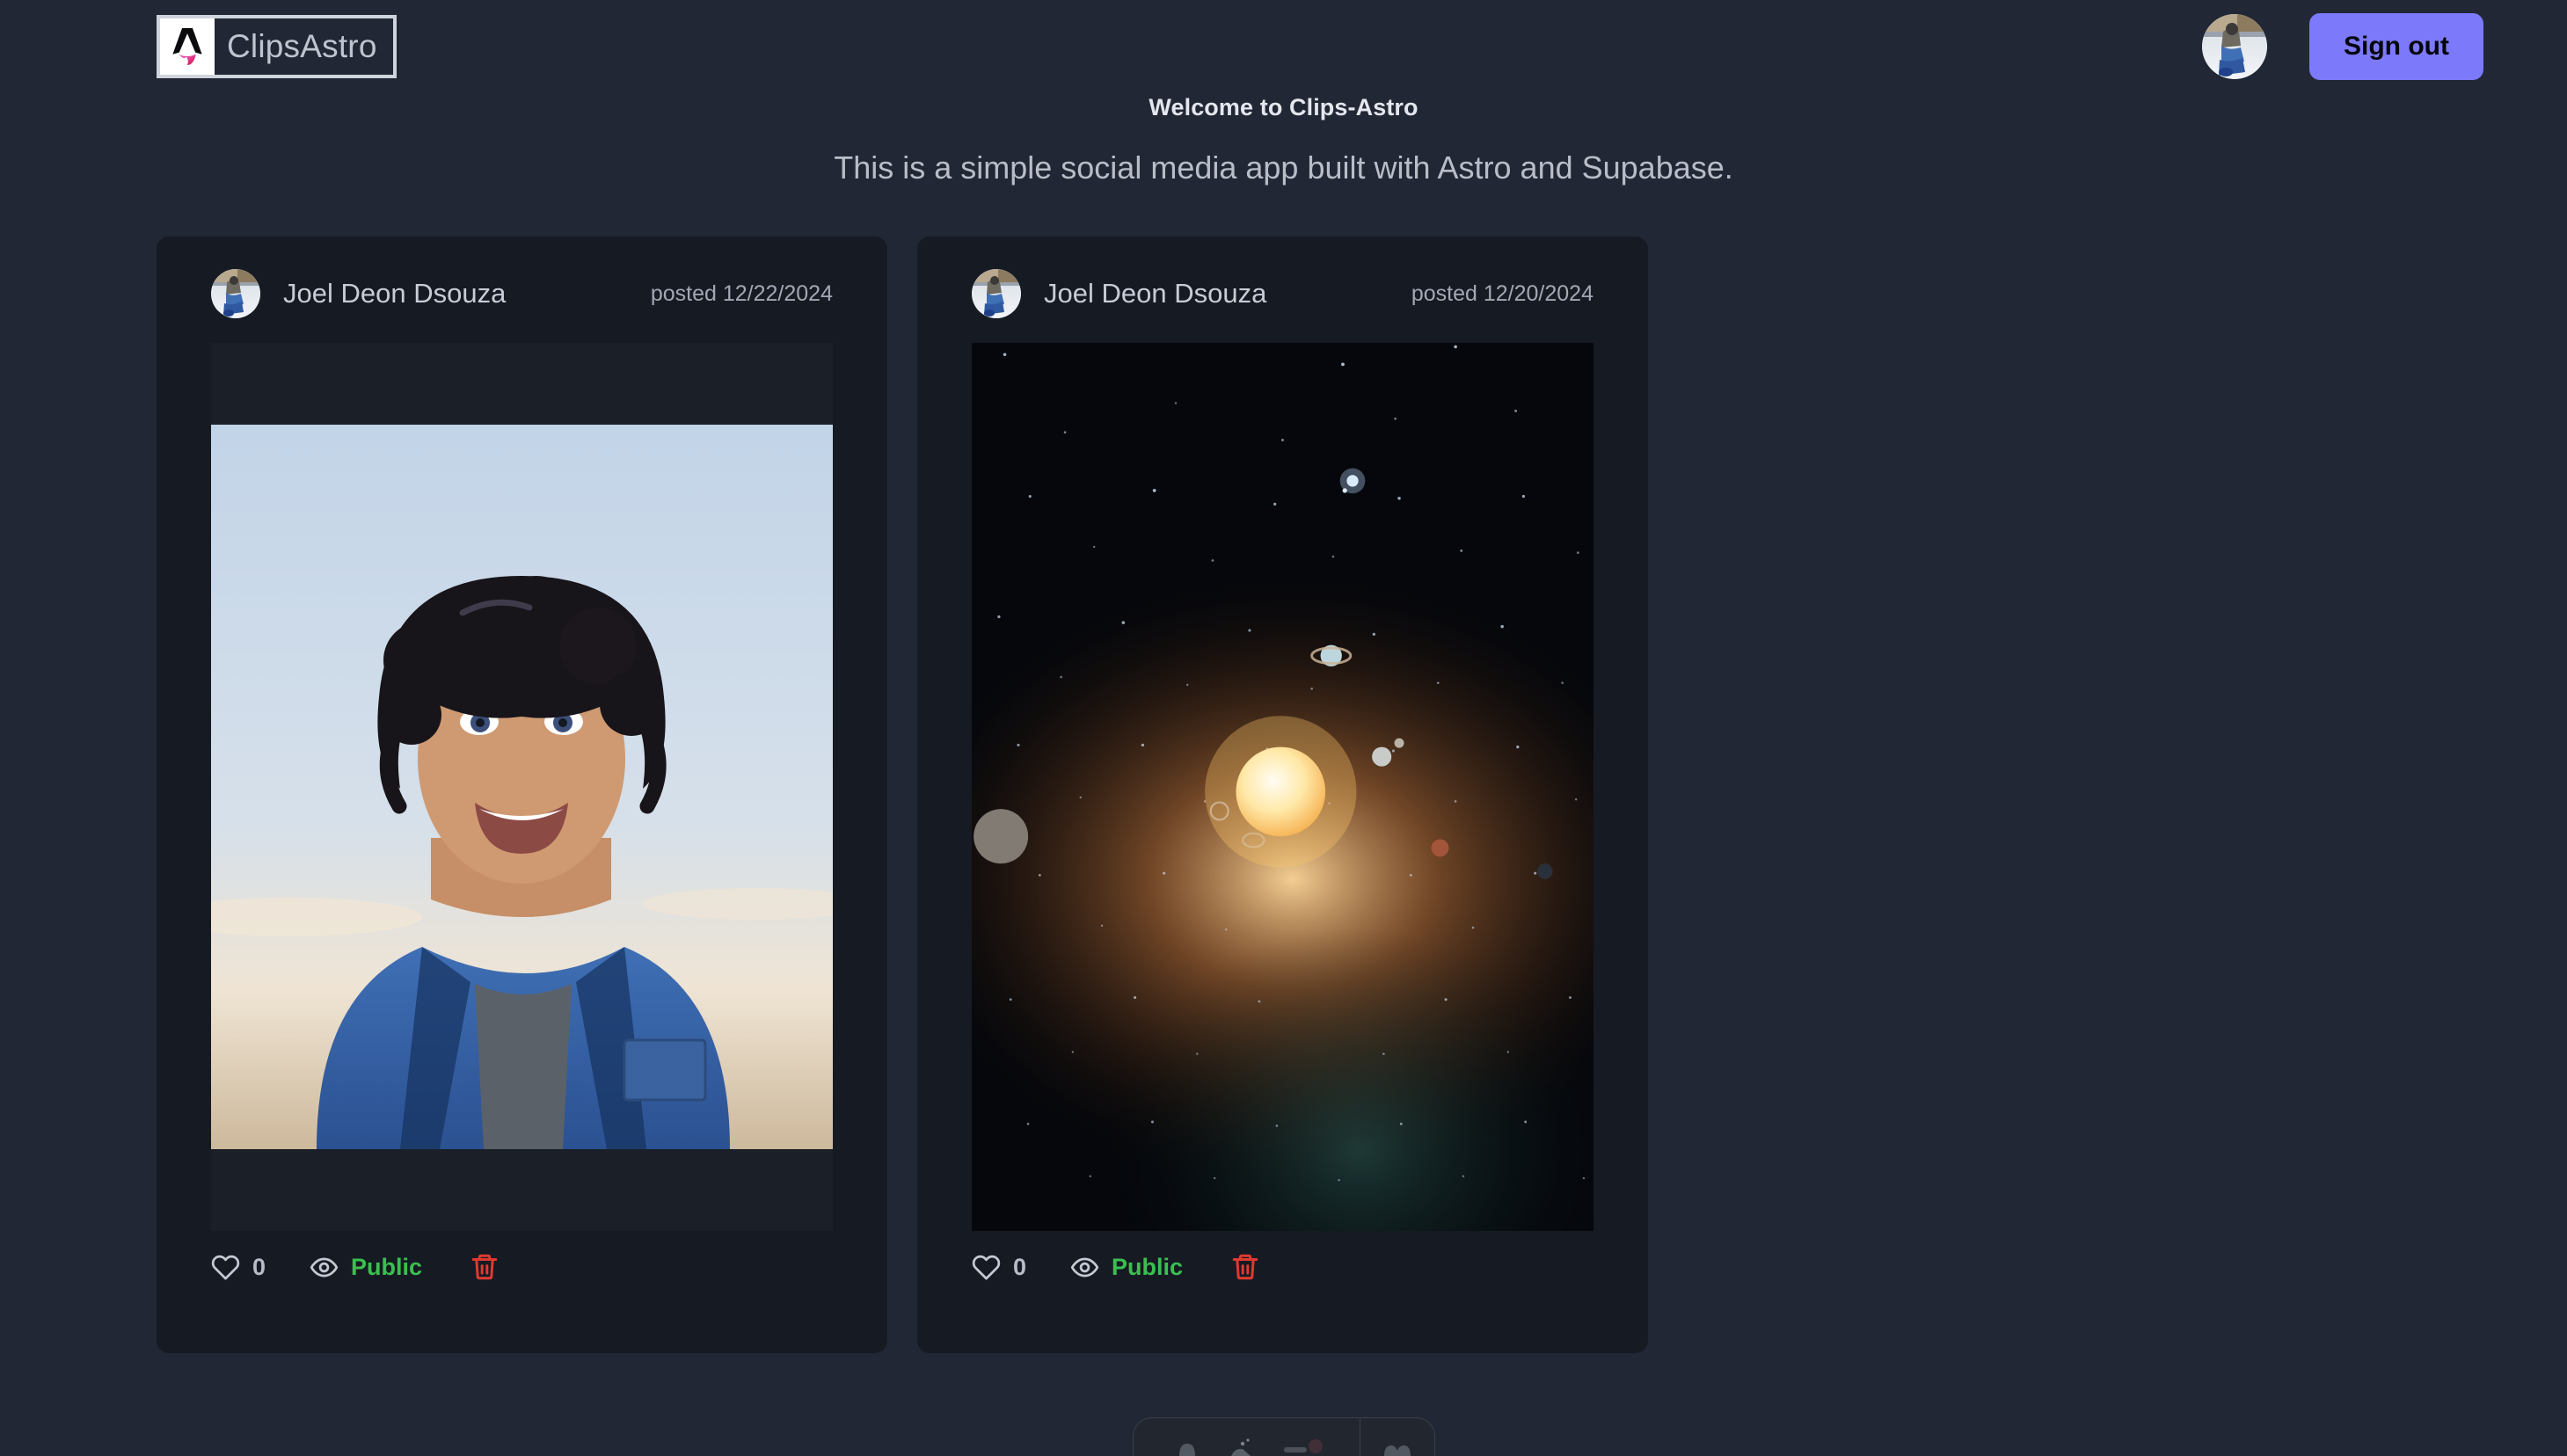 Image resolution: width=2567 pixels, height=1456 pixels. What do you see at coordinates (2396, 46) in the screenshot?
I see `sign-out-button: Sign out` at bounding box center [2396, 46].